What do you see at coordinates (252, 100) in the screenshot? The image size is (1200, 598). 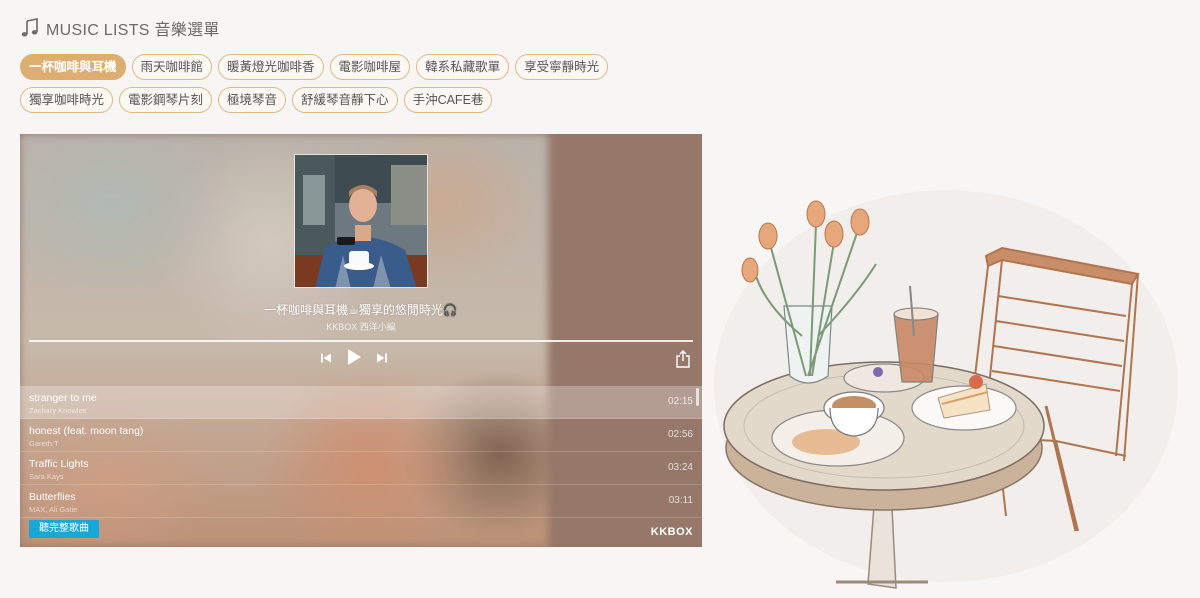 I see `tag-extreme-piano: 極境琴音` at bounding box center [252, 100].